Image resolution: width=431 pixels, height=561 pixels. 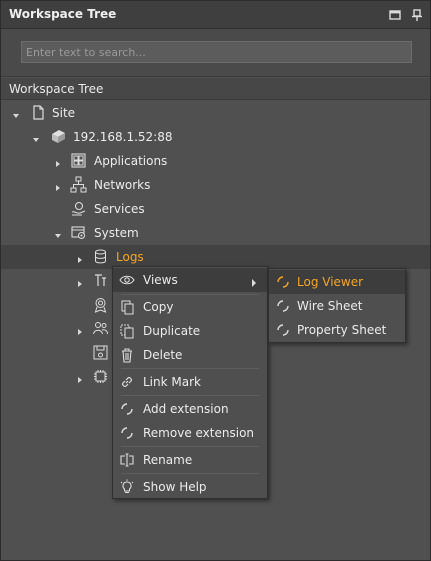 I want to click on tree-item-label: Applications, so click(x=131, y=161).